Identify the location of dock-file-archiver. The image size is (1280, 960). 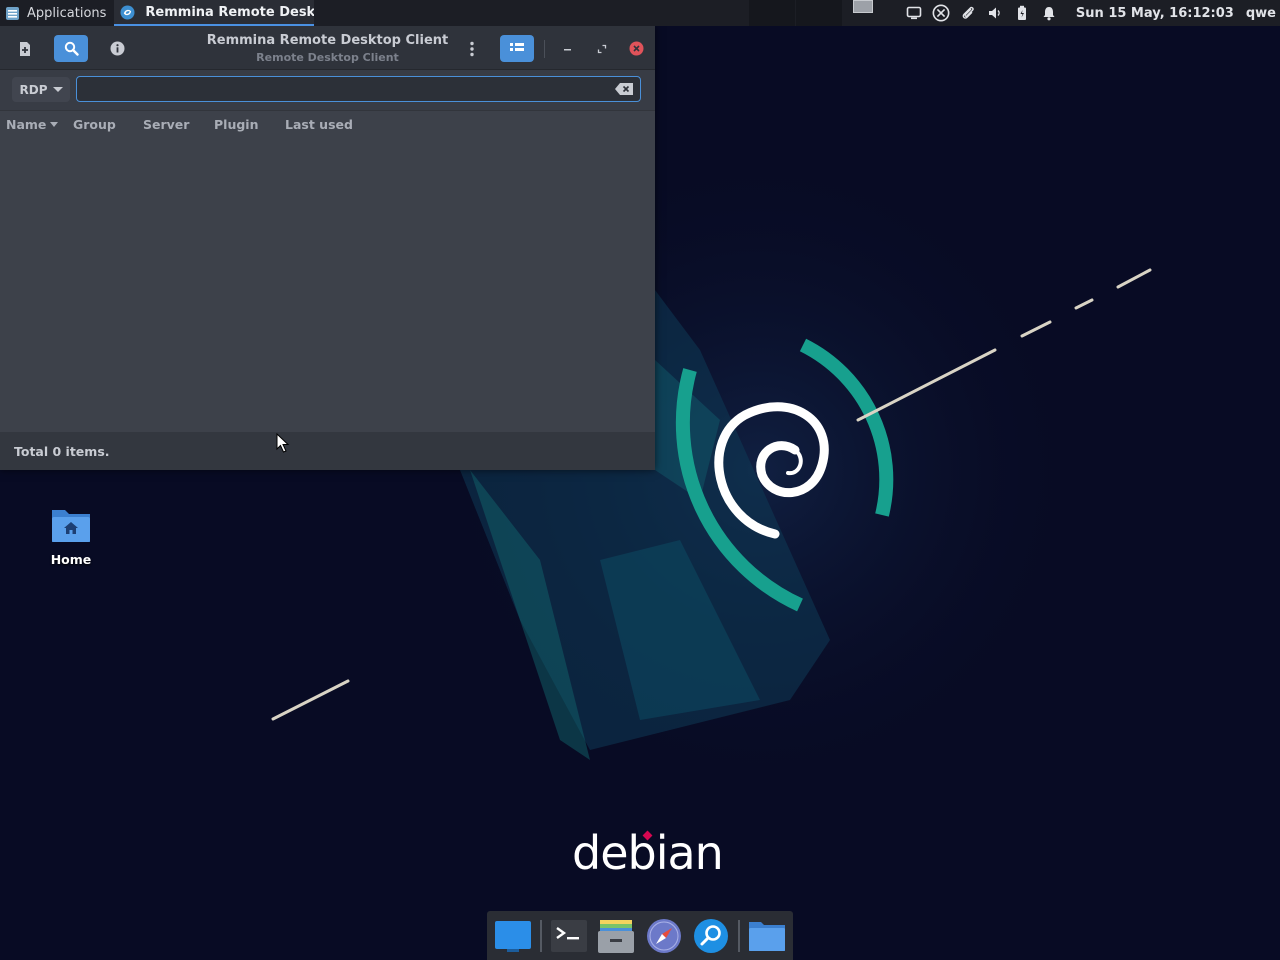
(616, 936).